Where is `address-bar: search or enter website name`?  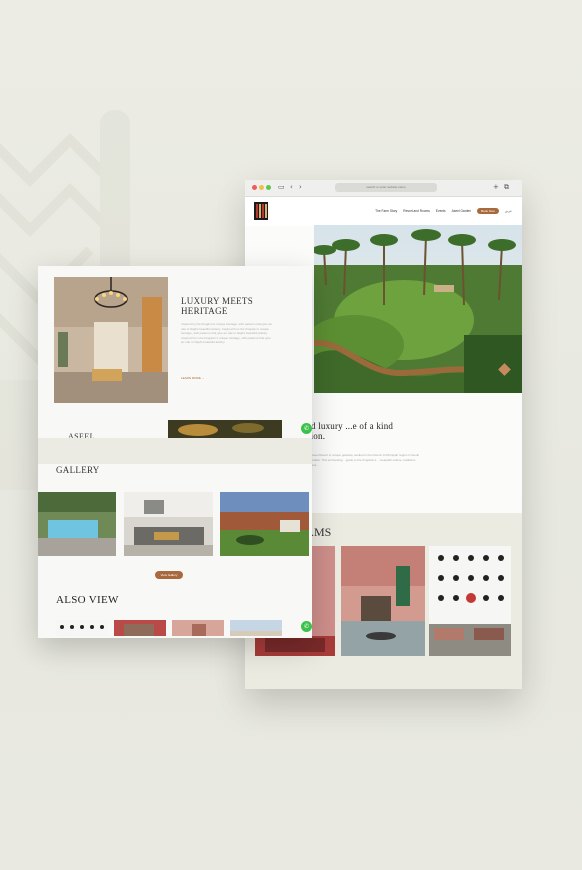 address-bar: search or enter website name is located at coordinates (386, 187).